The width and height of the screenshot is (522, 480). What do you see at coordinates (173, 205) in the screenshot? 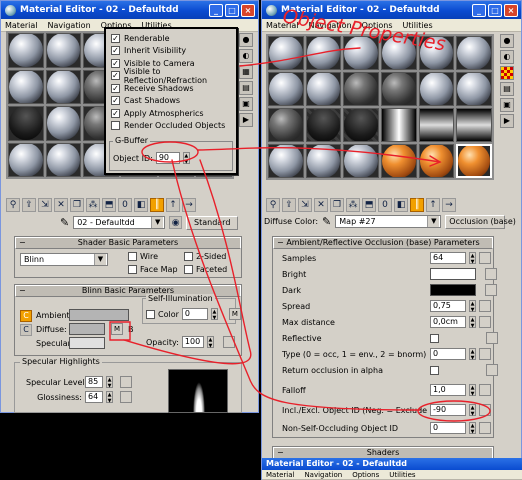
I see `go-to-parent-icon: ↑` at bounding box center [173, 205].